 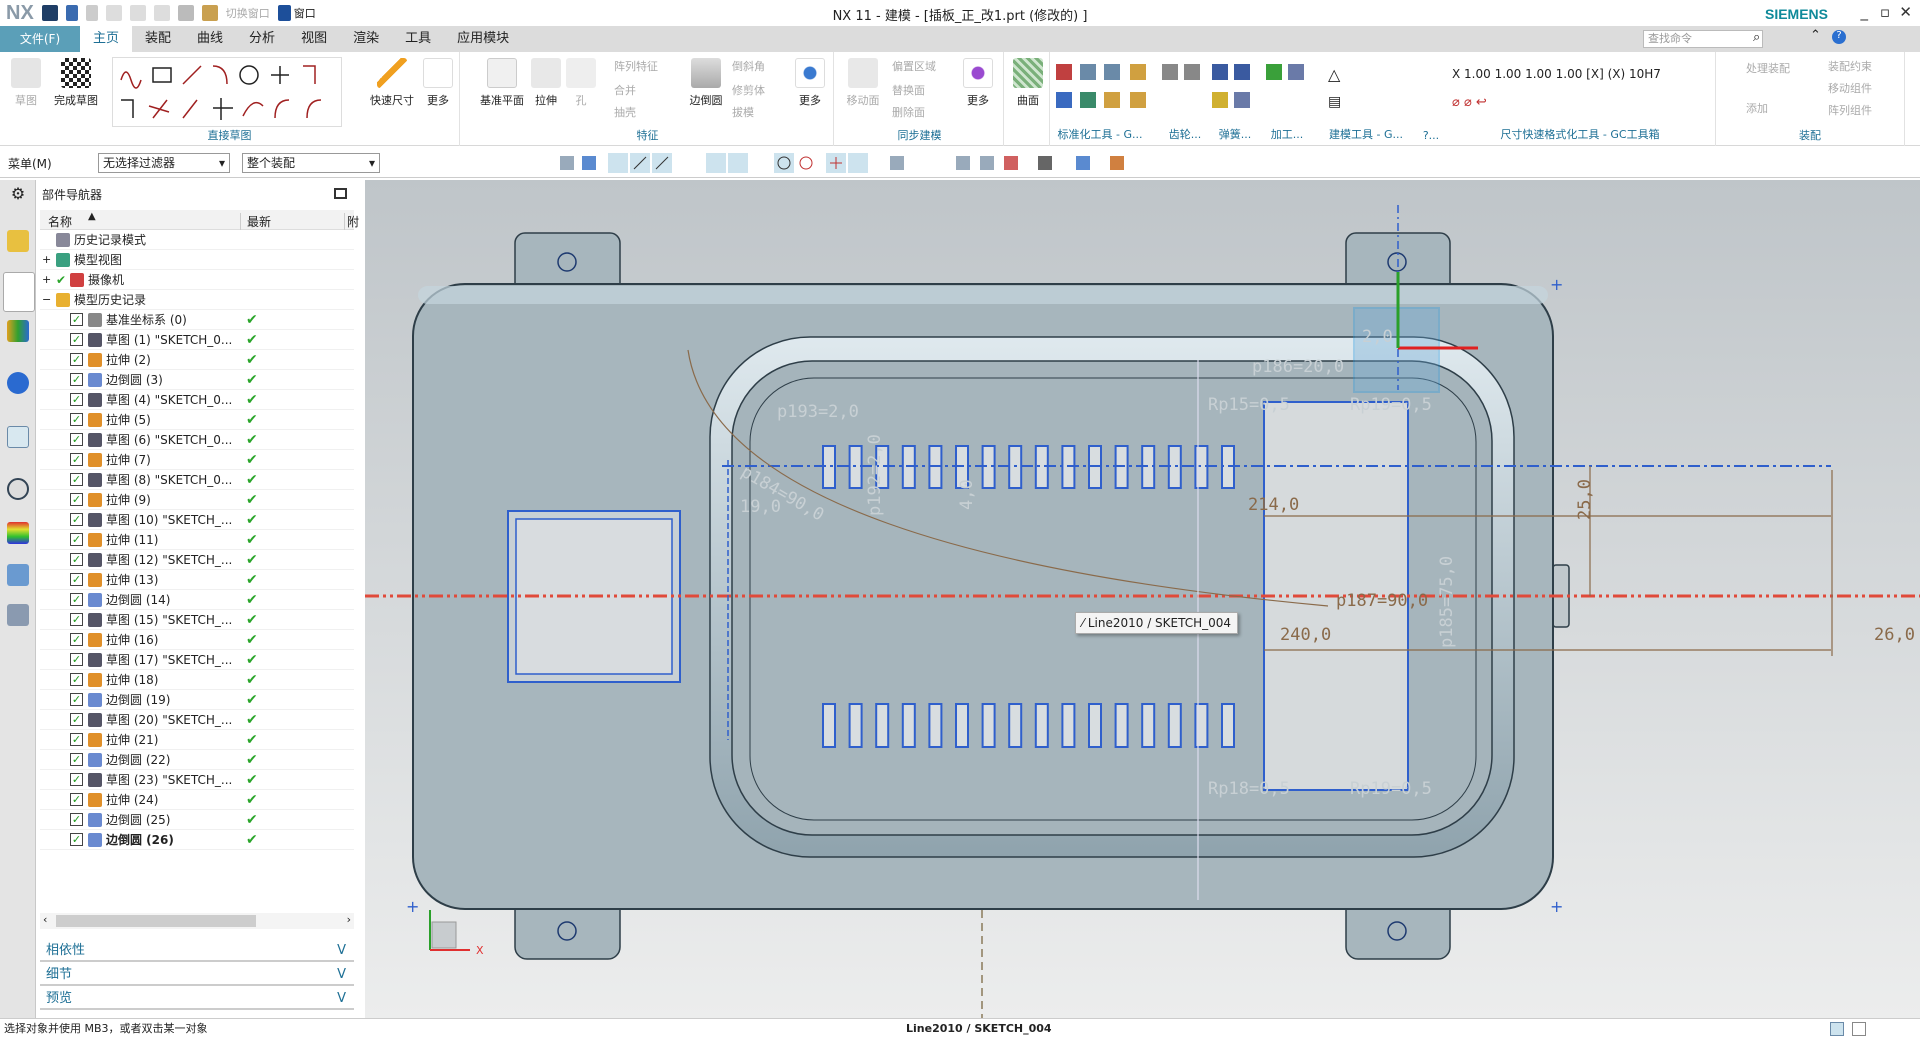 What do you see at coordinates (636, 66) in the screenshot?
I see `pattern-feature-button: 阵列特征` at bounding box center [636, 66].